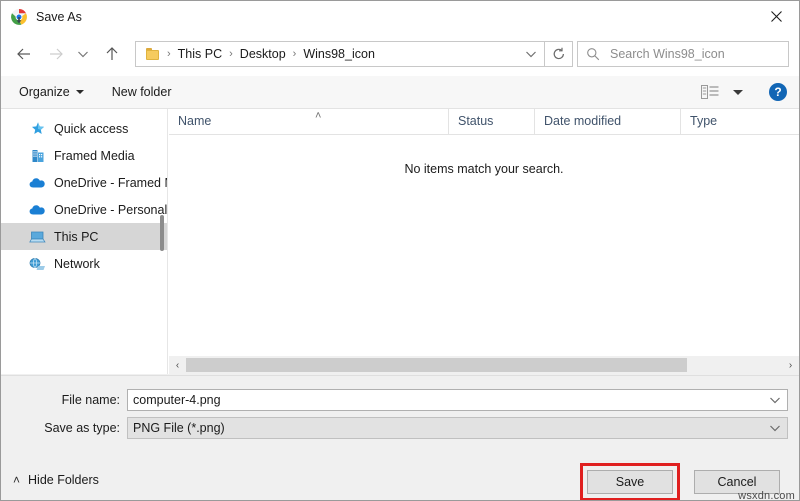 This screenshot has width=800, height=501. I want to click on scroll-right-arrow-icon: ›, so click(790, 365).